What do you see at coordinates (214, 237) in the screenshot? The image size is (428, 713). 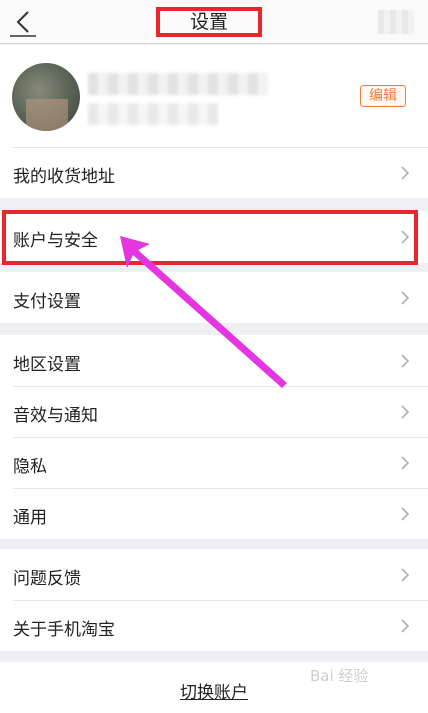 I see `menu-item-account-security: 账户与安全` at bounding box center [214, 237].